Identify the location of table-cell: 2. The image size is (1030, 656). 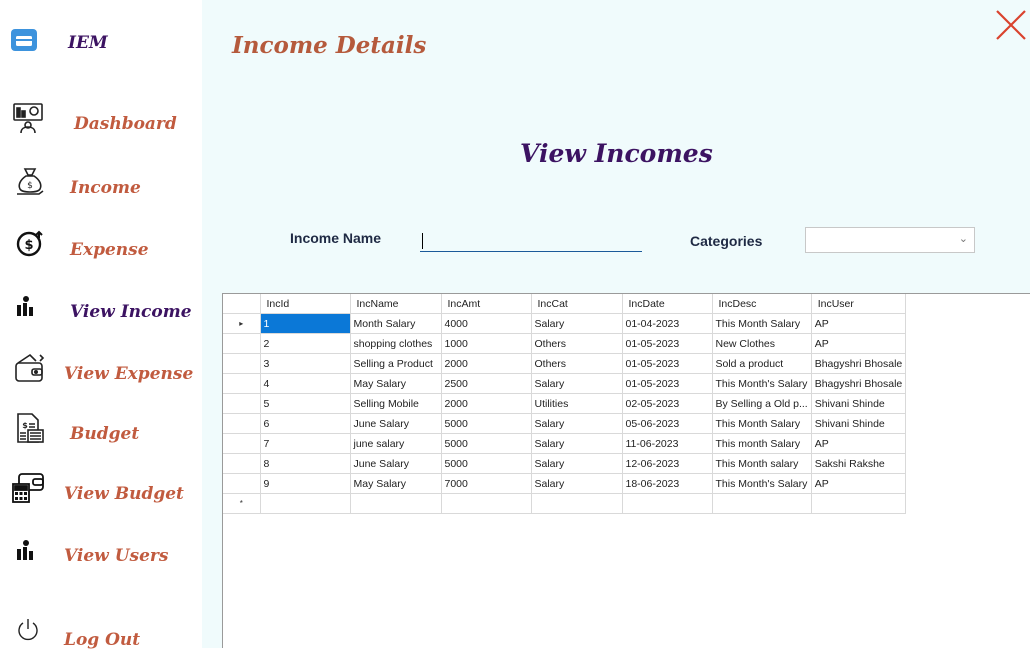
(305, 343).